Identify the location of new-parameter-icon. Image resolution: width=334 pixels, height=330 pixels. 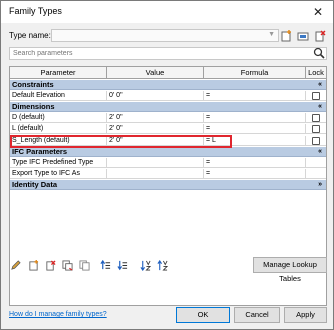
(33, 265).